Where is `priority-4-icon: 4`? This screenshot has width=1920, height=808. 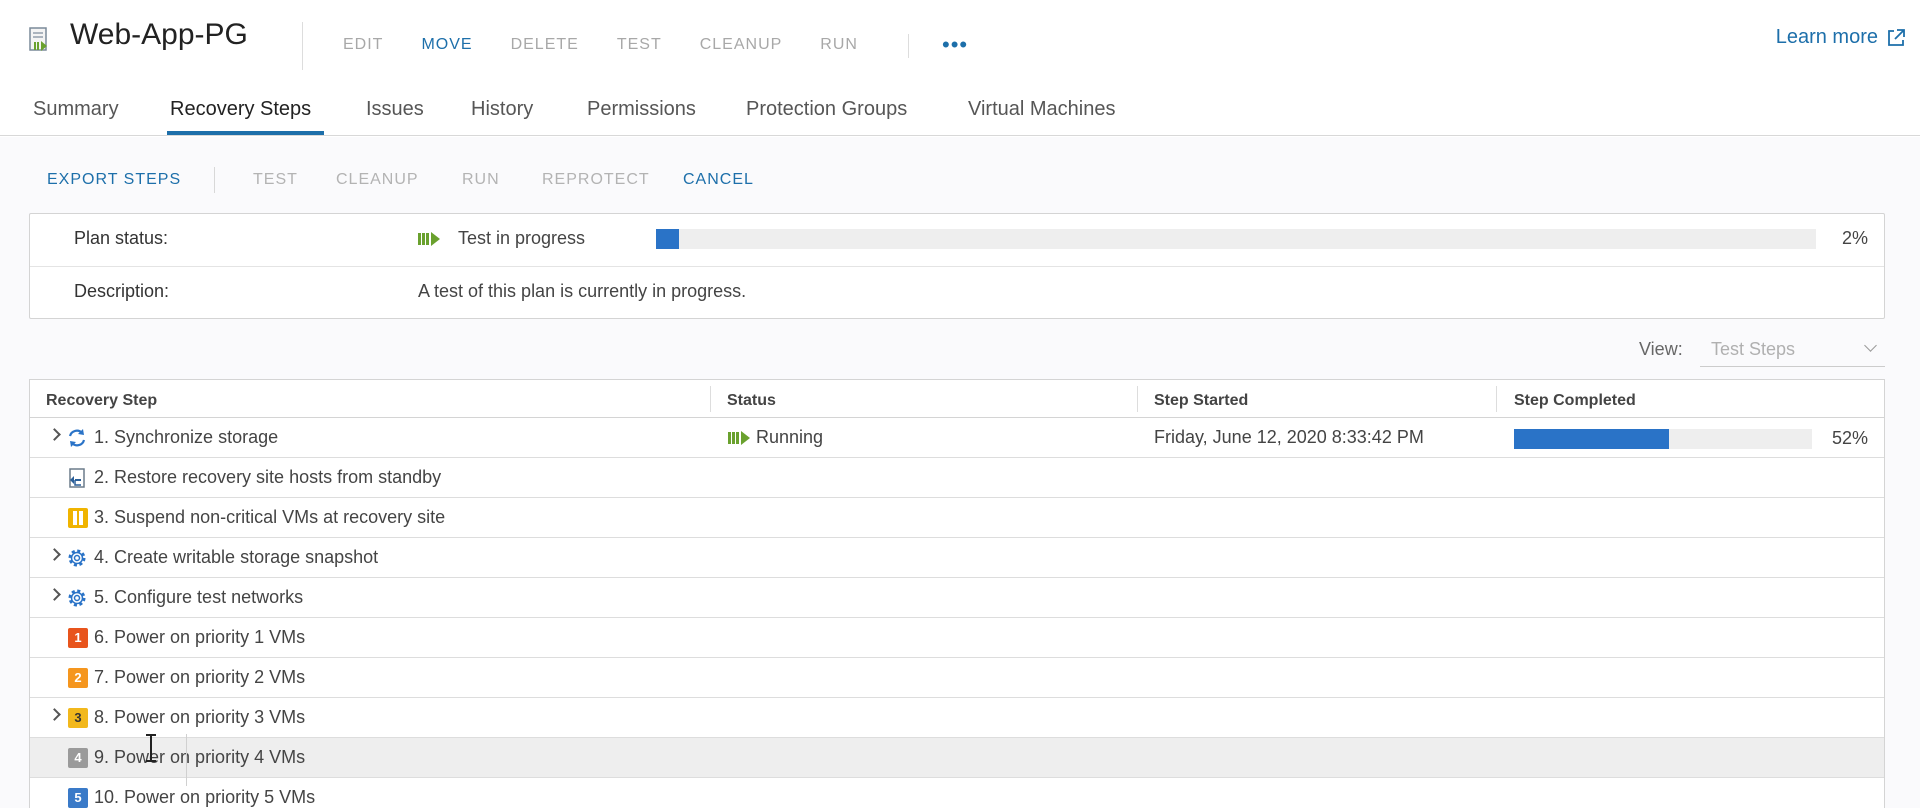 priority-4-icon: 4 is located at coordinates (78, 758).